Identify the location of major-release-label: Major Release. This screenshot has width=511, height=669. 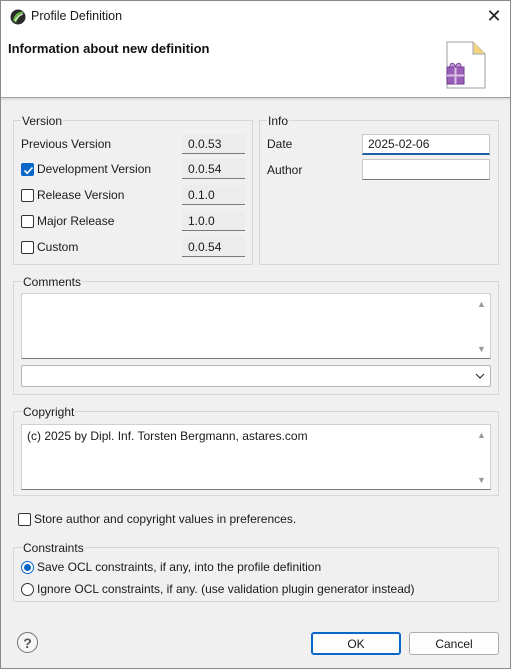
(75, 221).